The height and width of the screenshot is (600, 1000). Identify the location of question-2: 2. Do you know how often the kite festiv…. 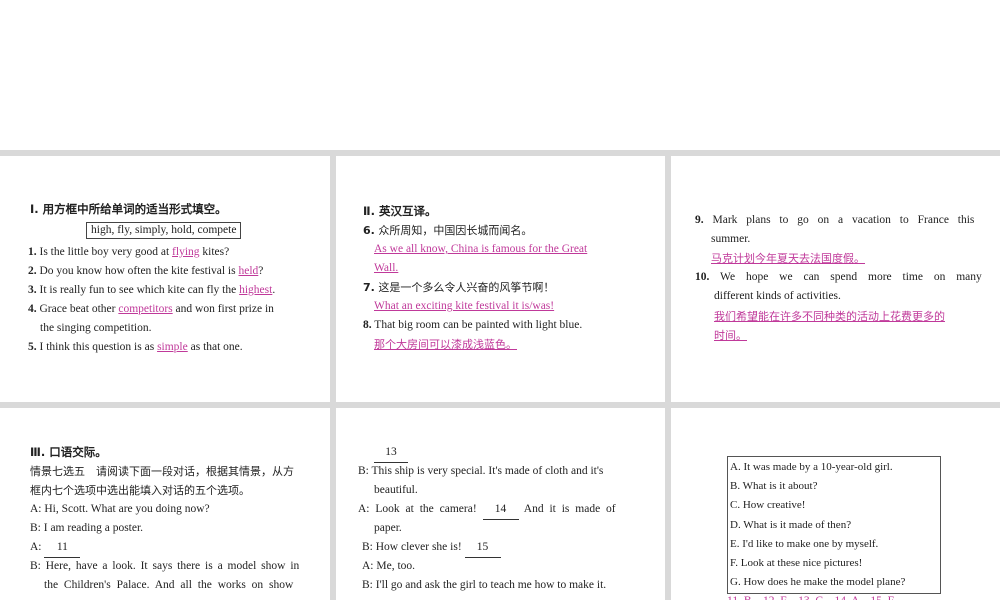
(146, 271).